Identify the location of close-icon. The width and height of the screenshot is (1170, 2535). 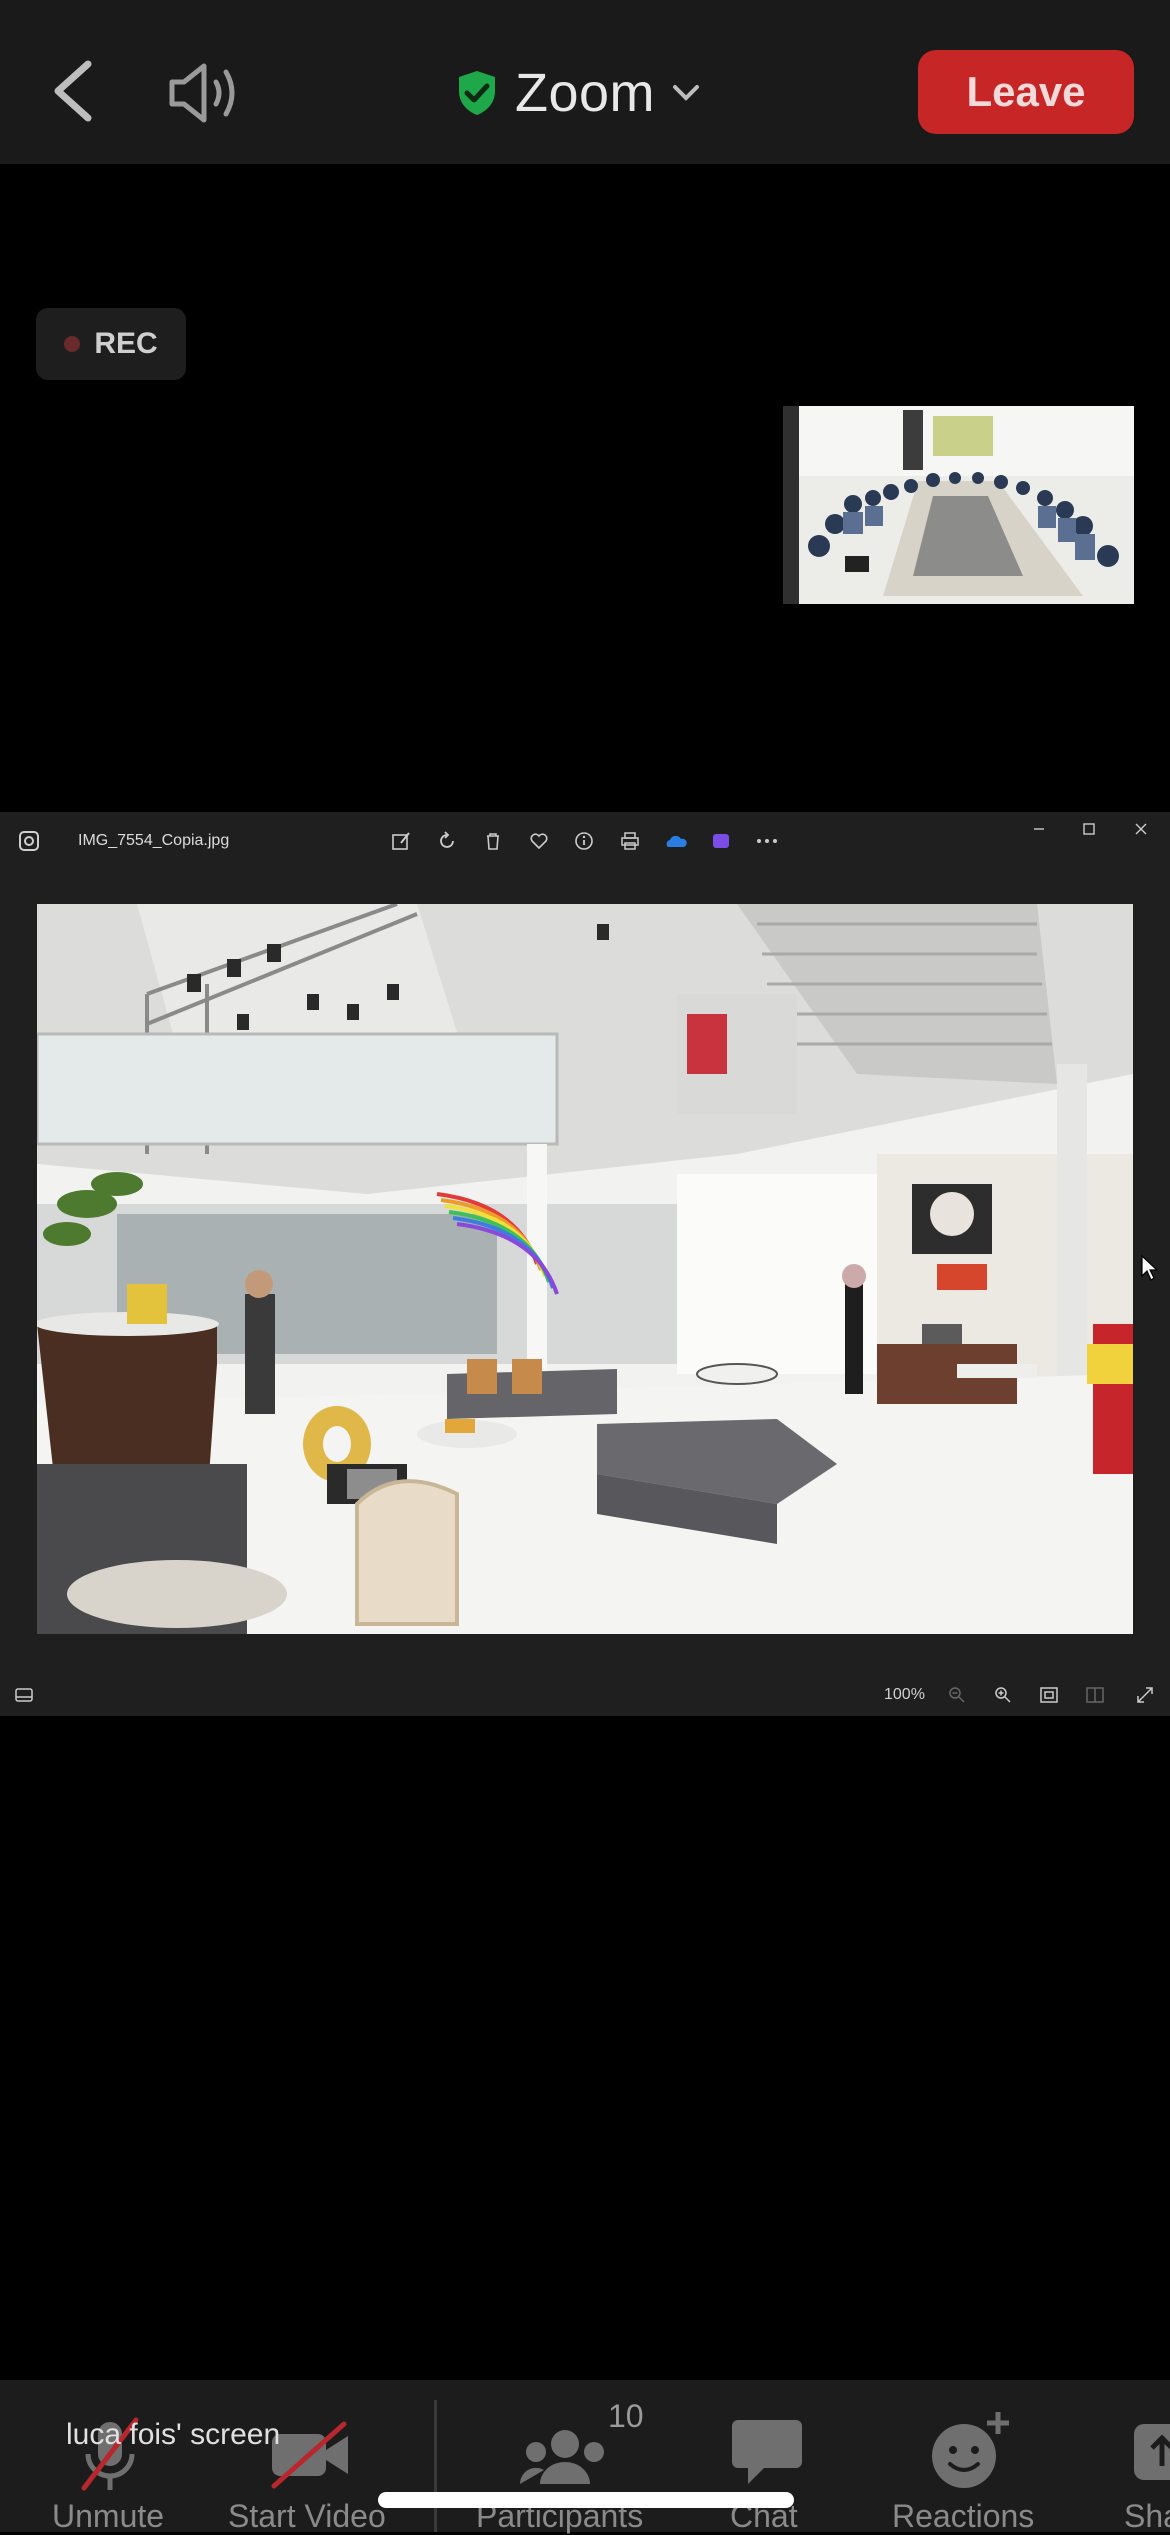
(1141, 829).